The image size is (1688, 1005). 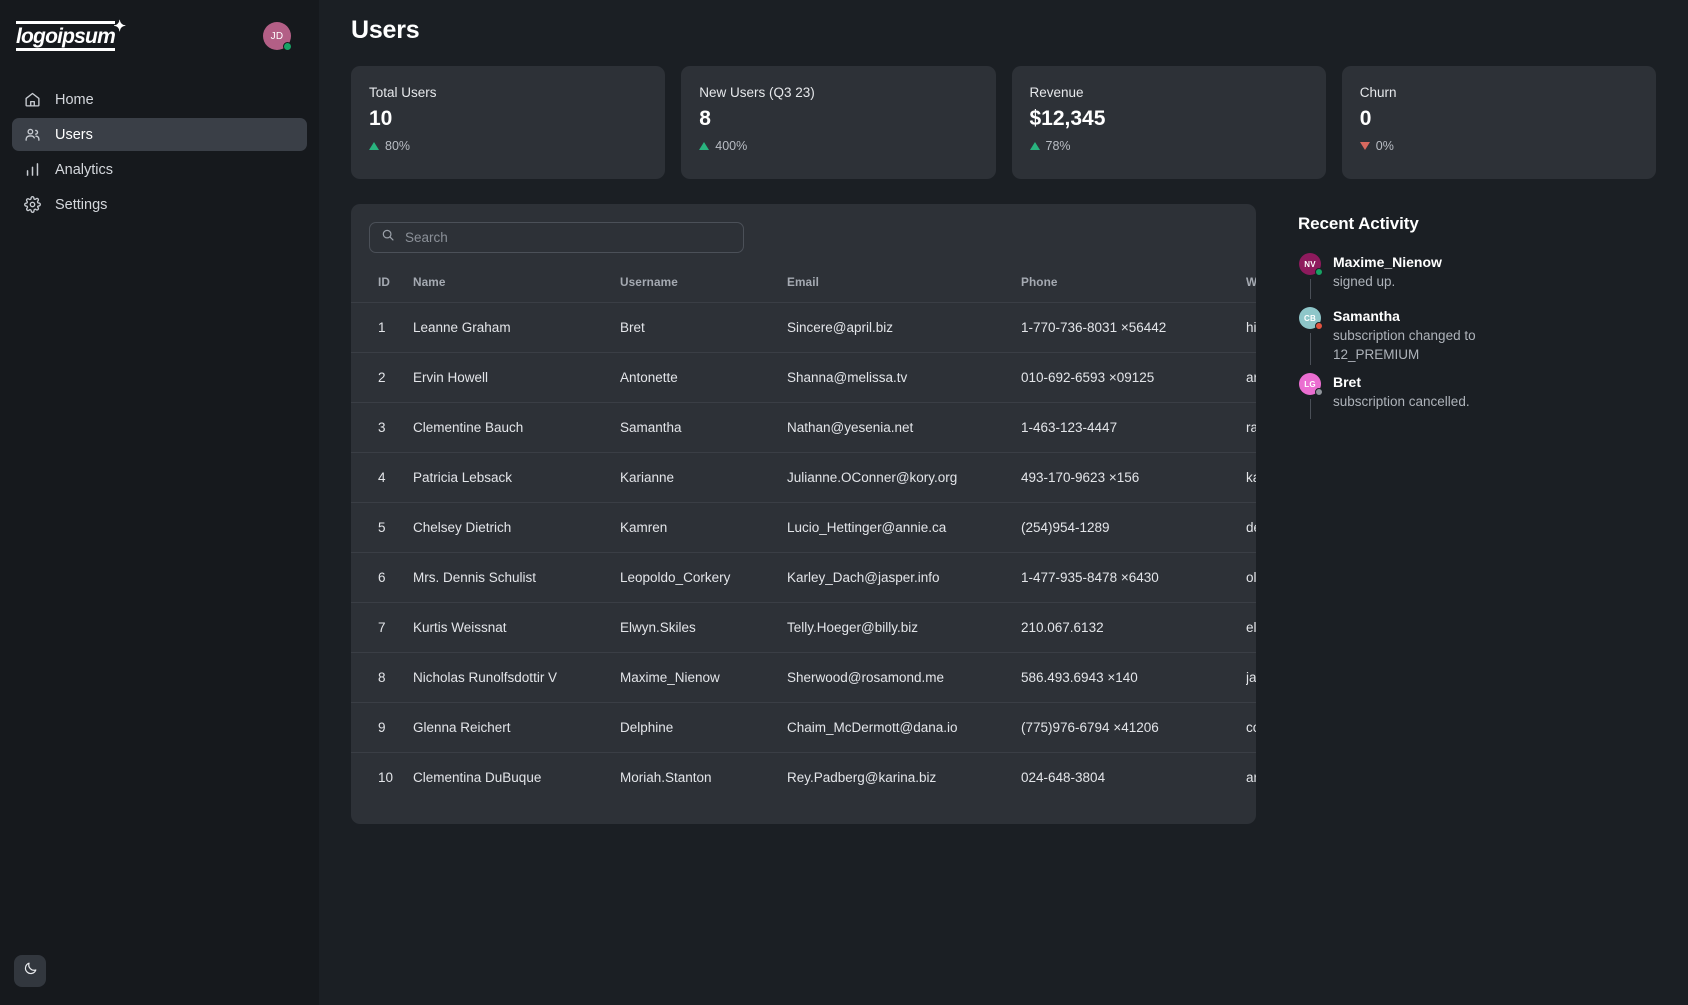 I want to click on cell-name: Glenna Reichert, so click(x=516, y=727).